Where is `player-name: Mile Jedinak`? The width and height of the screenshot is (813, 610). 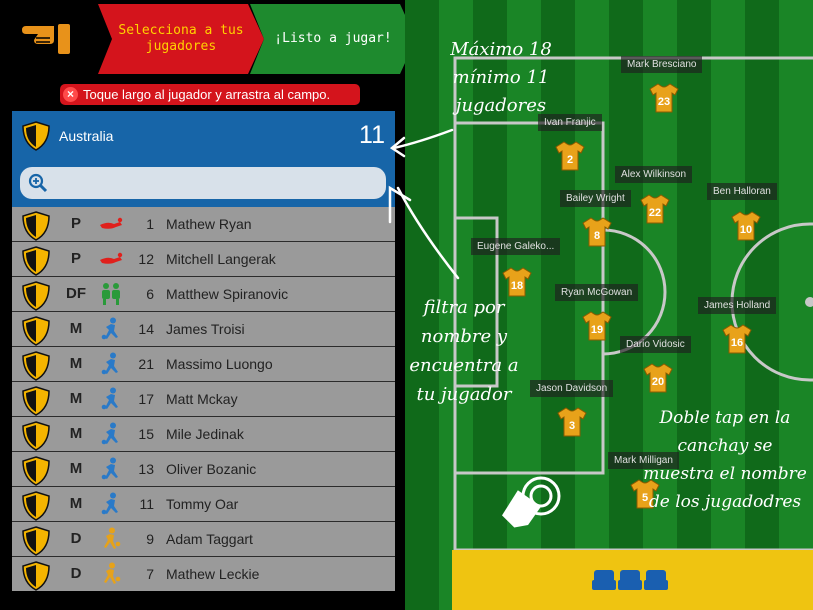 player-name: Mile Jedinak is located at coordinates (205, 434).